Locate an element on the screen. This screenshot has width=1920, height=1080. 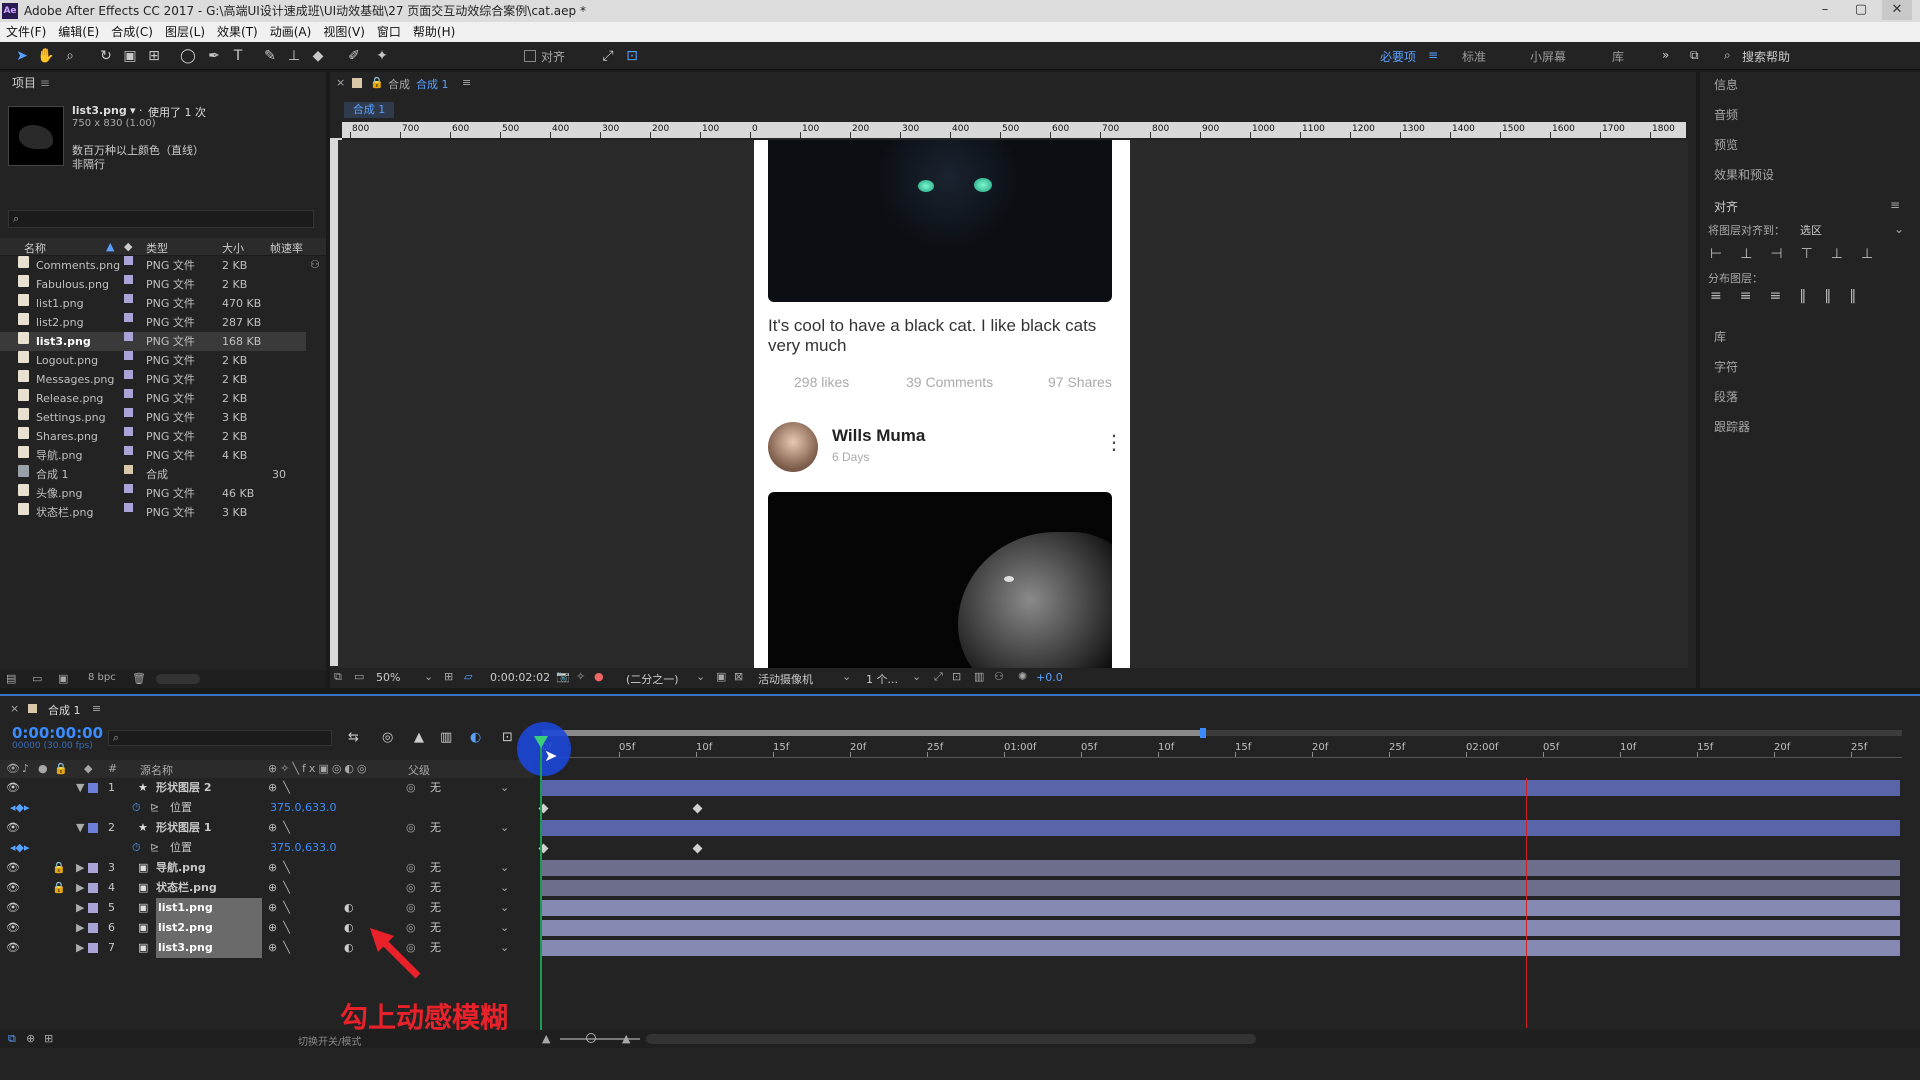
hand-tool-icon: ✋ is located at coordinates (46, 56).